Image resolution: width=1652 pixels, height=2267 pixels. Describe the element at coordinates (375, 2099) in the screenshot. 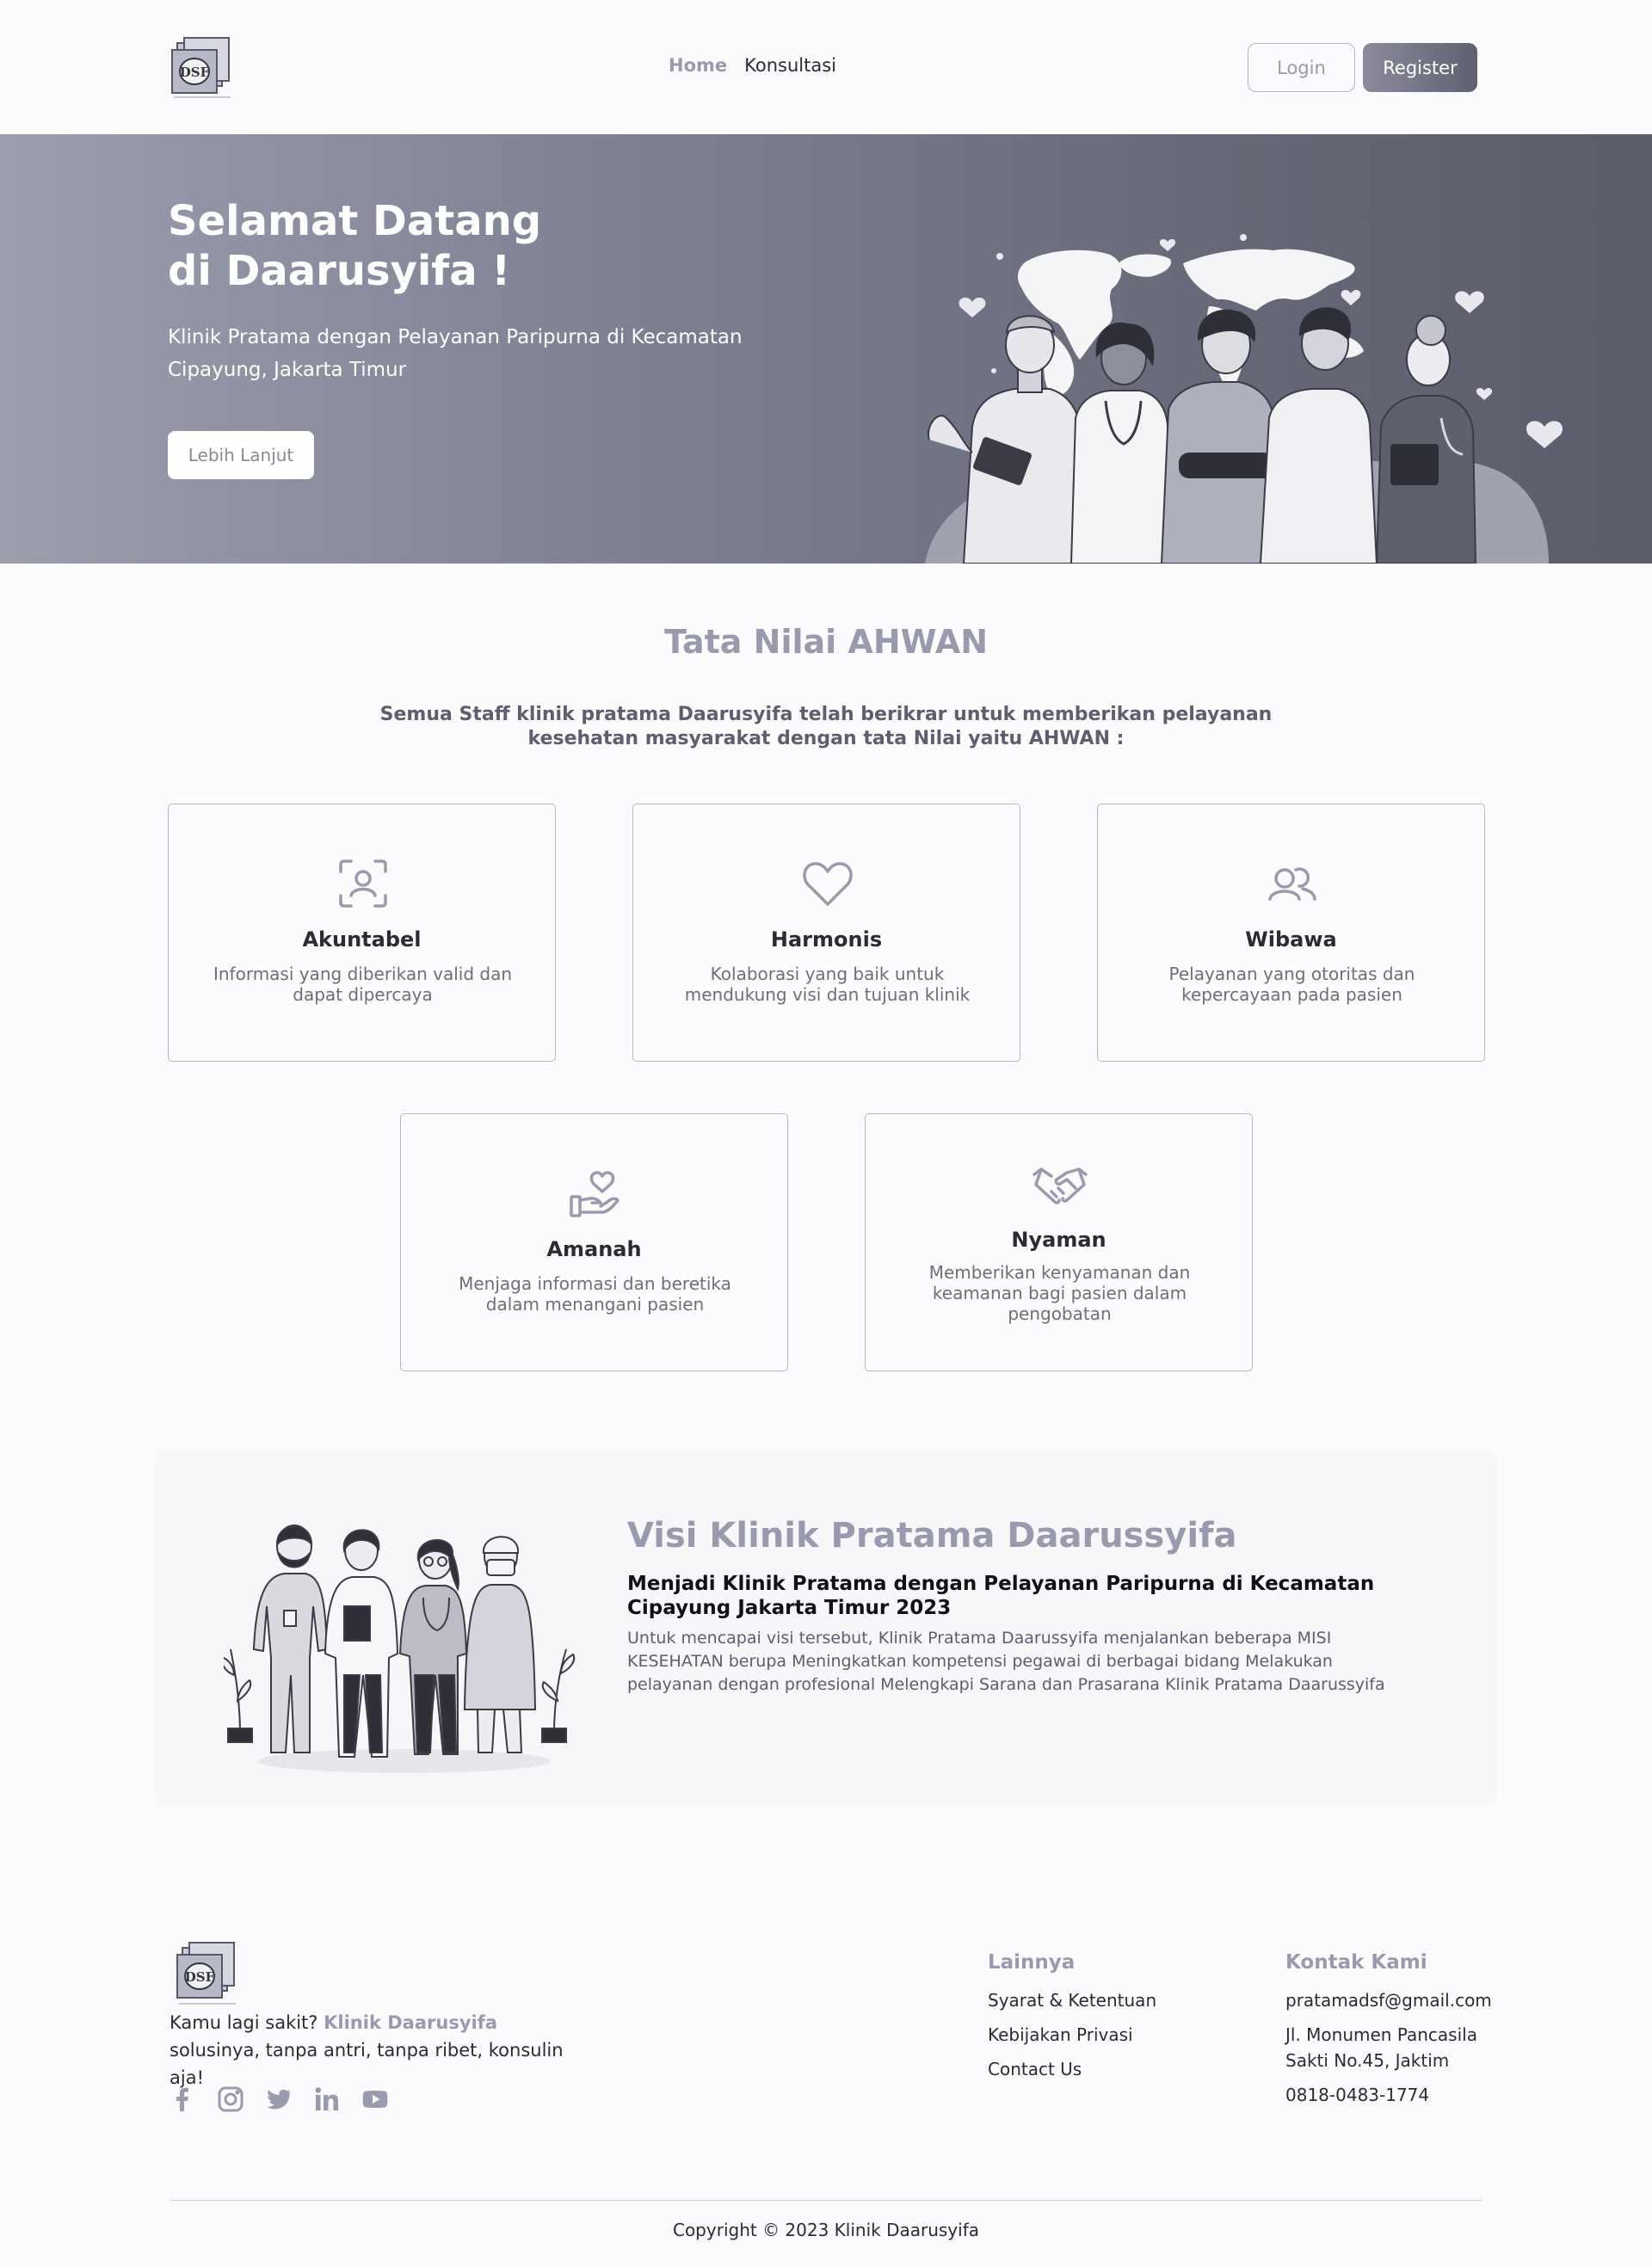

I see `youtube-icon` at that location.